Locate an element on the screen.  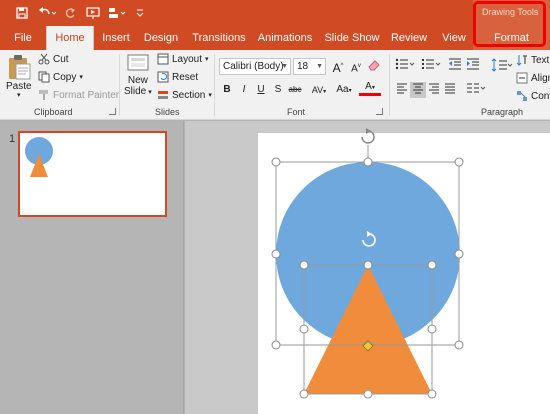
bullets-button is located at coordinates (405, 66).